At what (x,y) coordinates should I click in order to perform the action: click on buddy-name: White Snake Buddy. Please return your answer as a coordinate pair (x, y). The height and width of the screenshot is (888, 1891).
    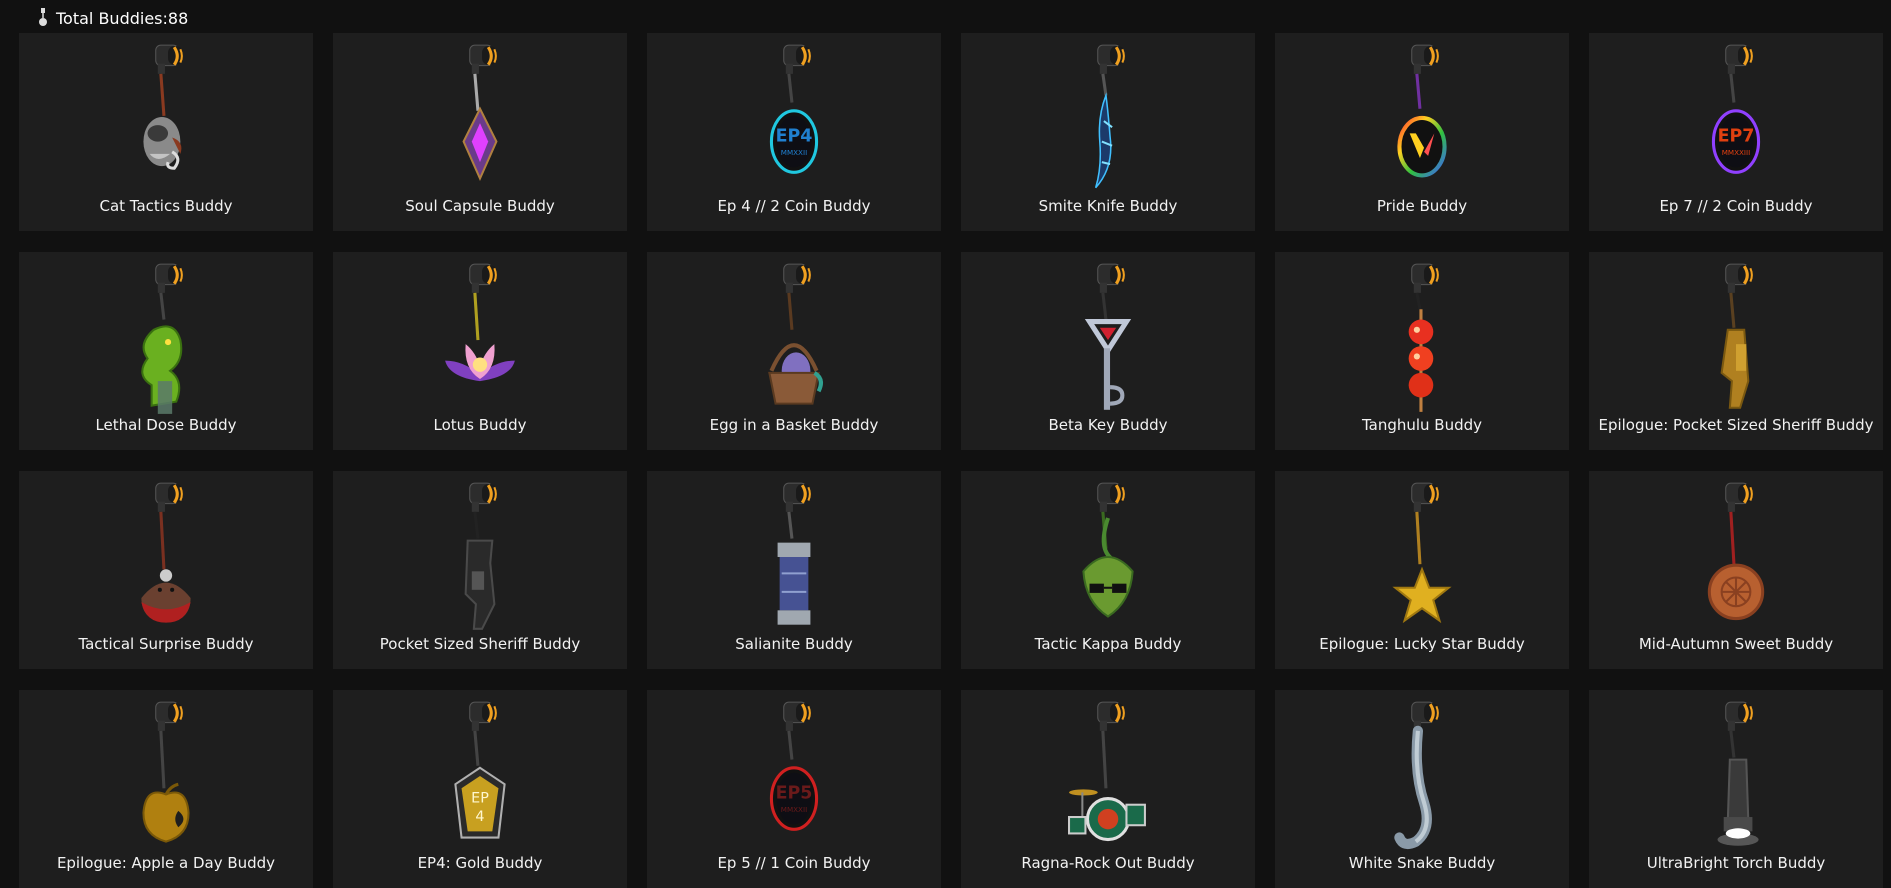
    Looking at the image, I should click on (1422, 863).